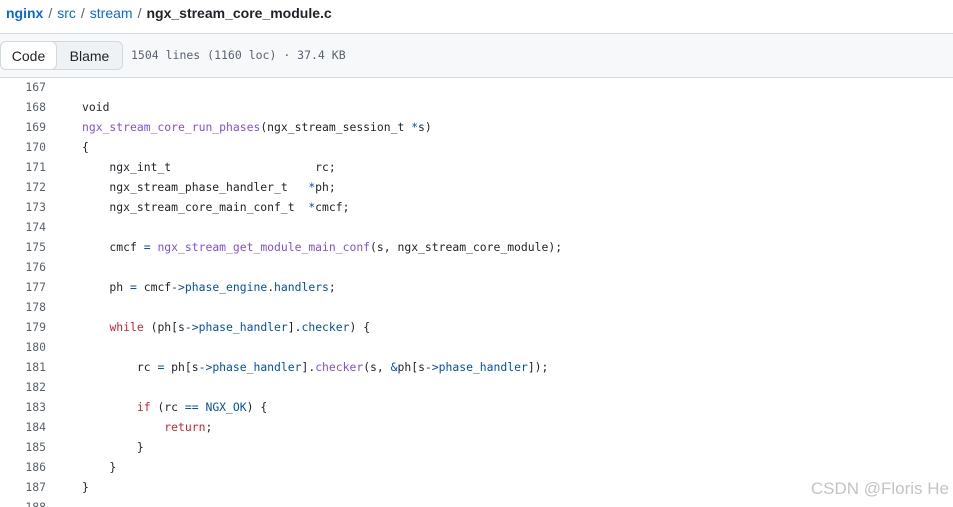  Describe the element at coordinates (879, 488) in the screenshot. I see `watermark: CSDN @Floris He` at that location.